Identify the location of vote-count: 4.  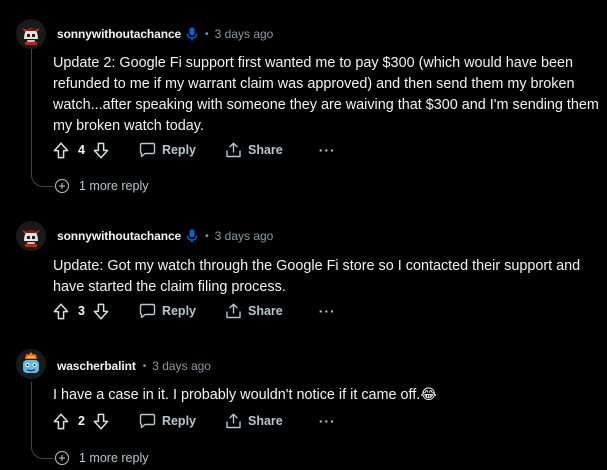
(81, 150).